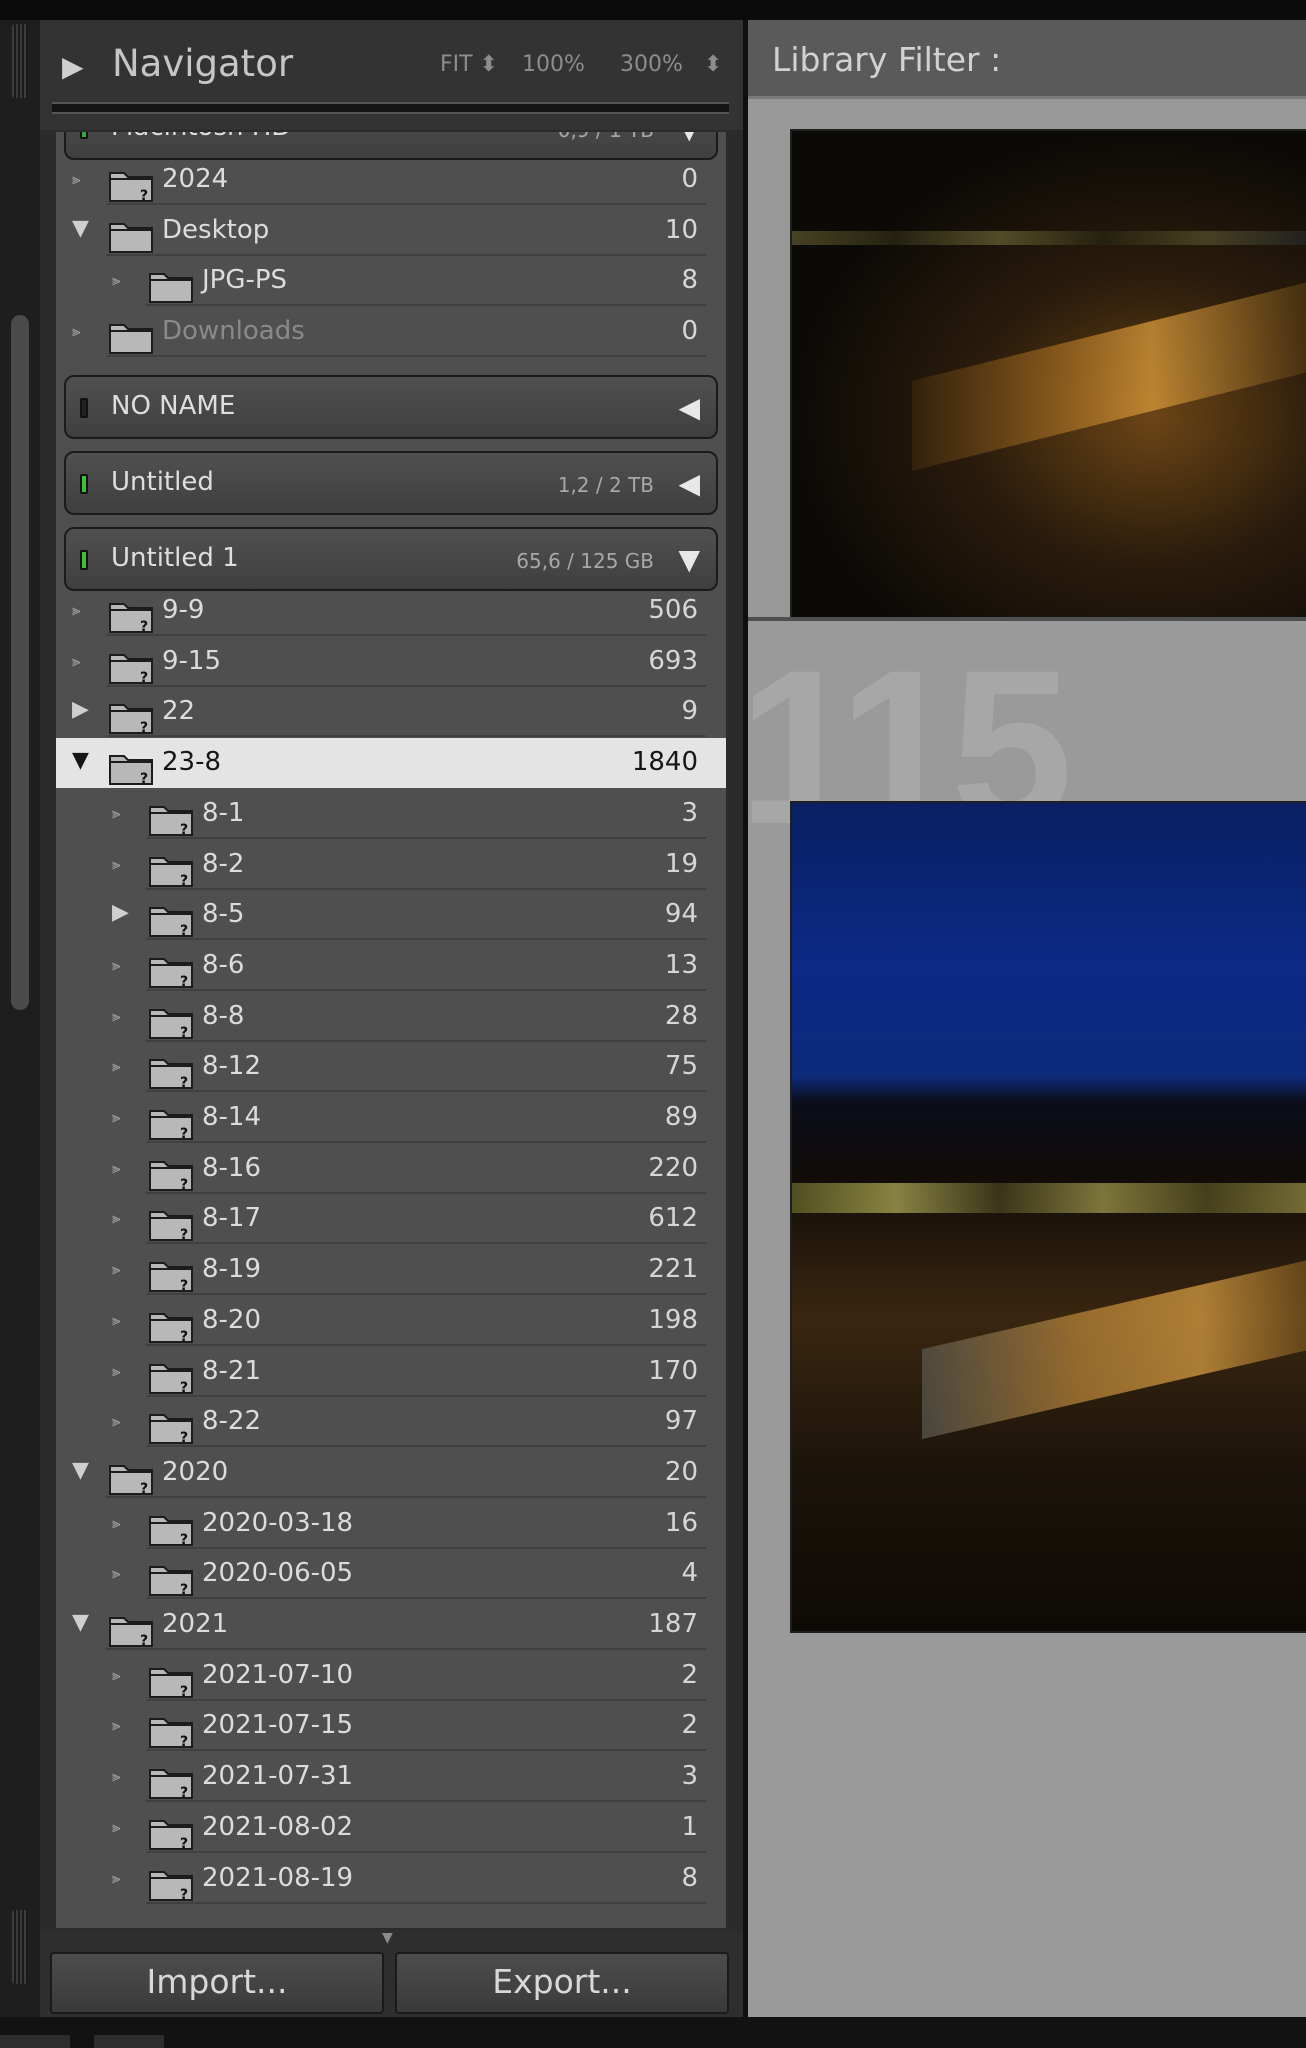  What do you see at coordinates (391, 814) in the screenshot?
I see `folder-row: ⫸? 8-1 3` at bounding box center [391, 814].